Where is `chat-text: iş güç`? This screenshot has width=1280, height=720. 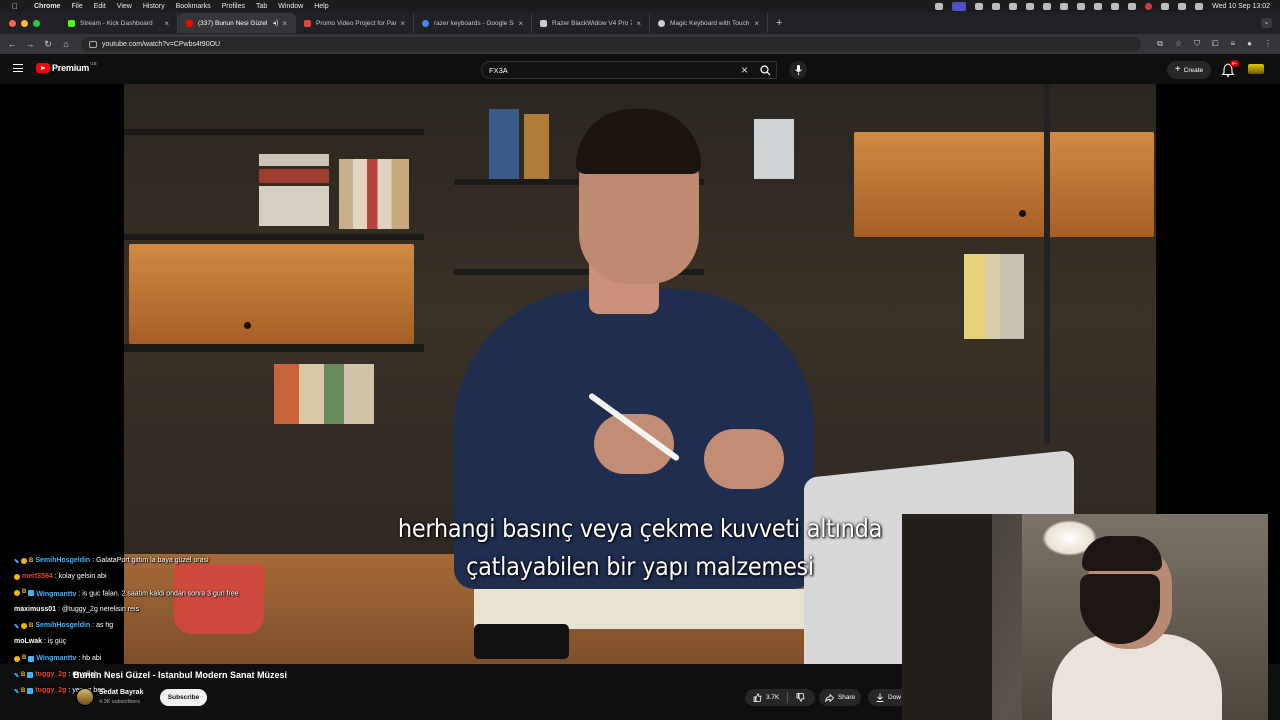 chat-text: iş güç is located at coordinates (57, 642).